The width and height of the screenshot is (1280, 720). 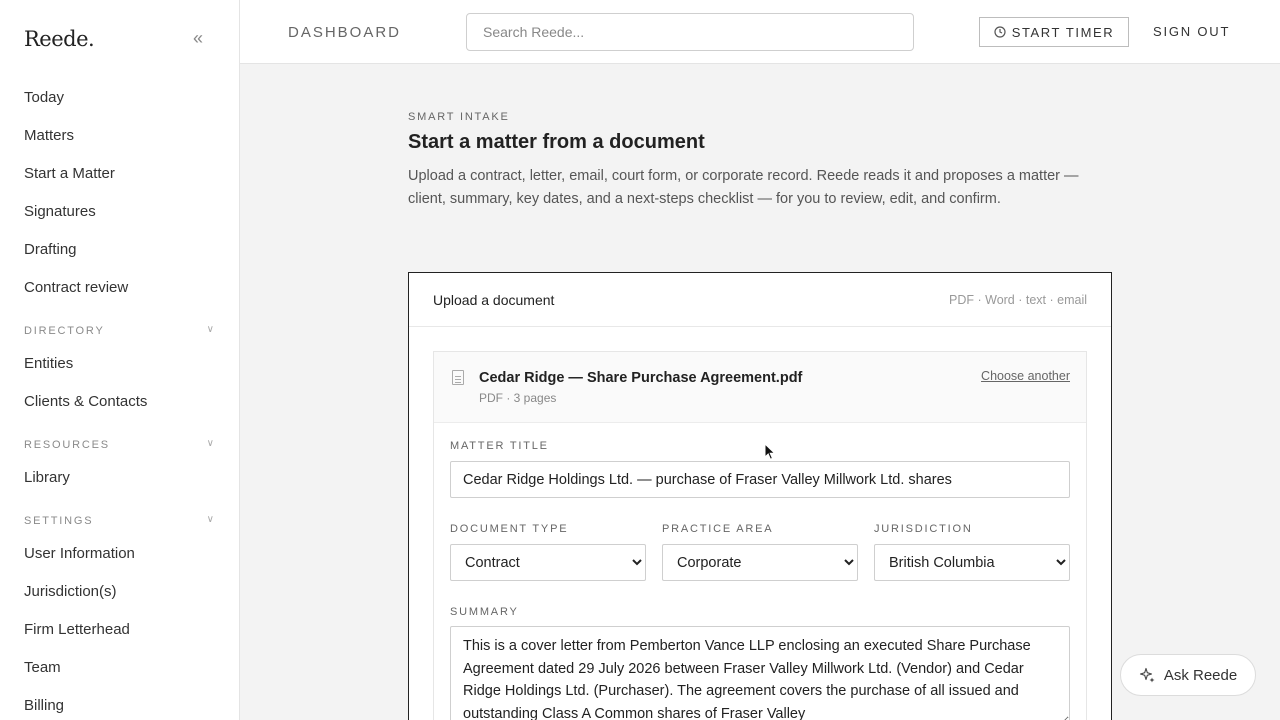 What do you see at coordinates (42, 667) in the screenshot?
I see `nav-item-team: Team` at bounding box center [42, 667].